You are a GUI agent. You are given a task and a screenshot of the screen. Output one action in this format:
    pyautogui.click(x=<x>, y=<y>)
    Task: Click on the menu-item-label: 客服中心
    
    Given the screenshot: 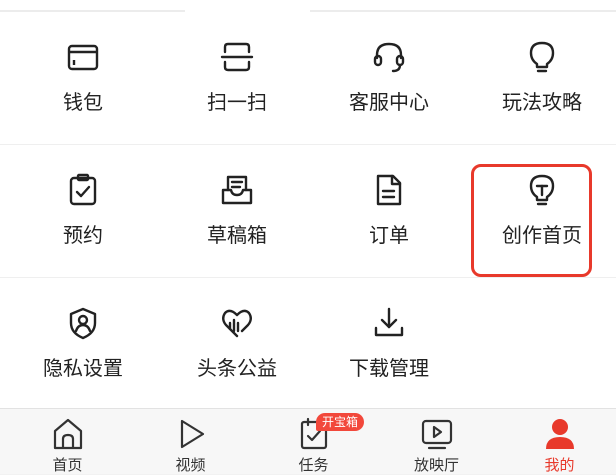 What is the action you would take?
    pyautogui.click(x=389, y=102)
    